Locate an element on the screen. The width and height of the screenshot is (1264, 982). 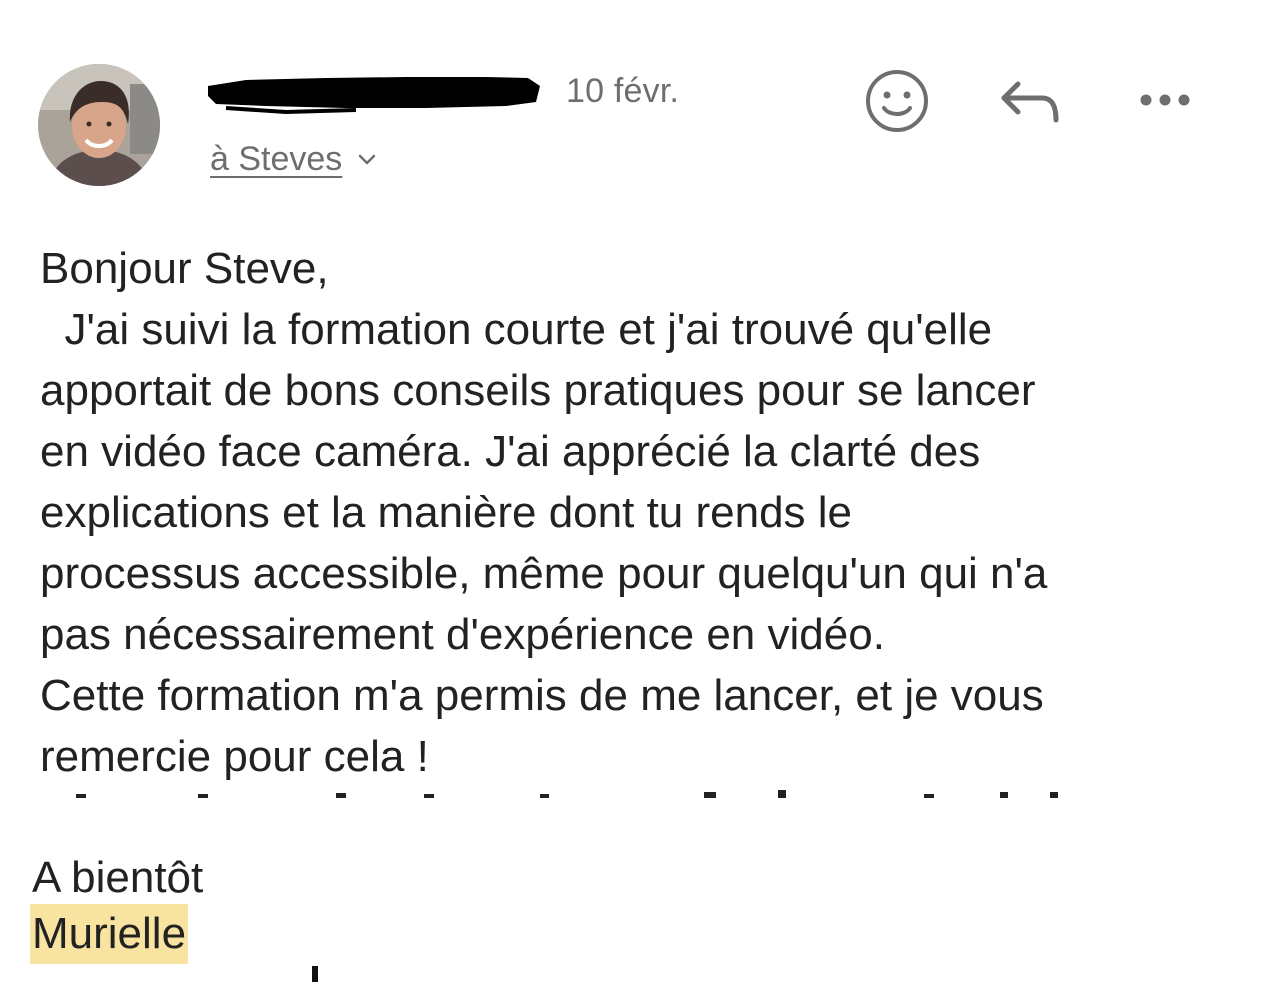
more-dots-icon is located at coordinates (1165, 100).